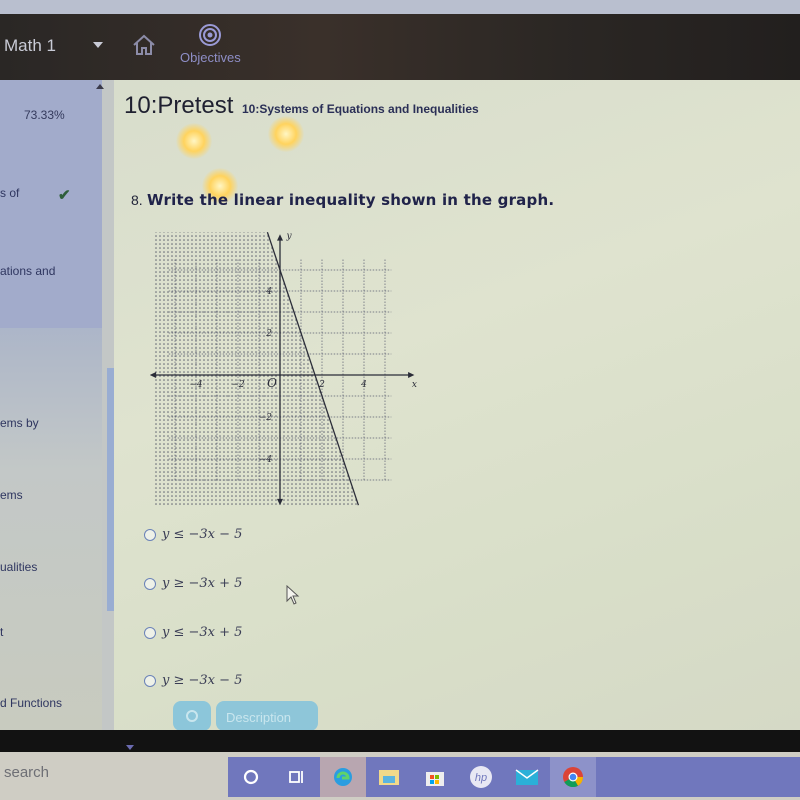 The width and height of the screenshot is (800, 800). What do you see at coordinates (266, 418) in the screenshot?
I see `y-tick-label: −2` at bounding box center [266, 418].